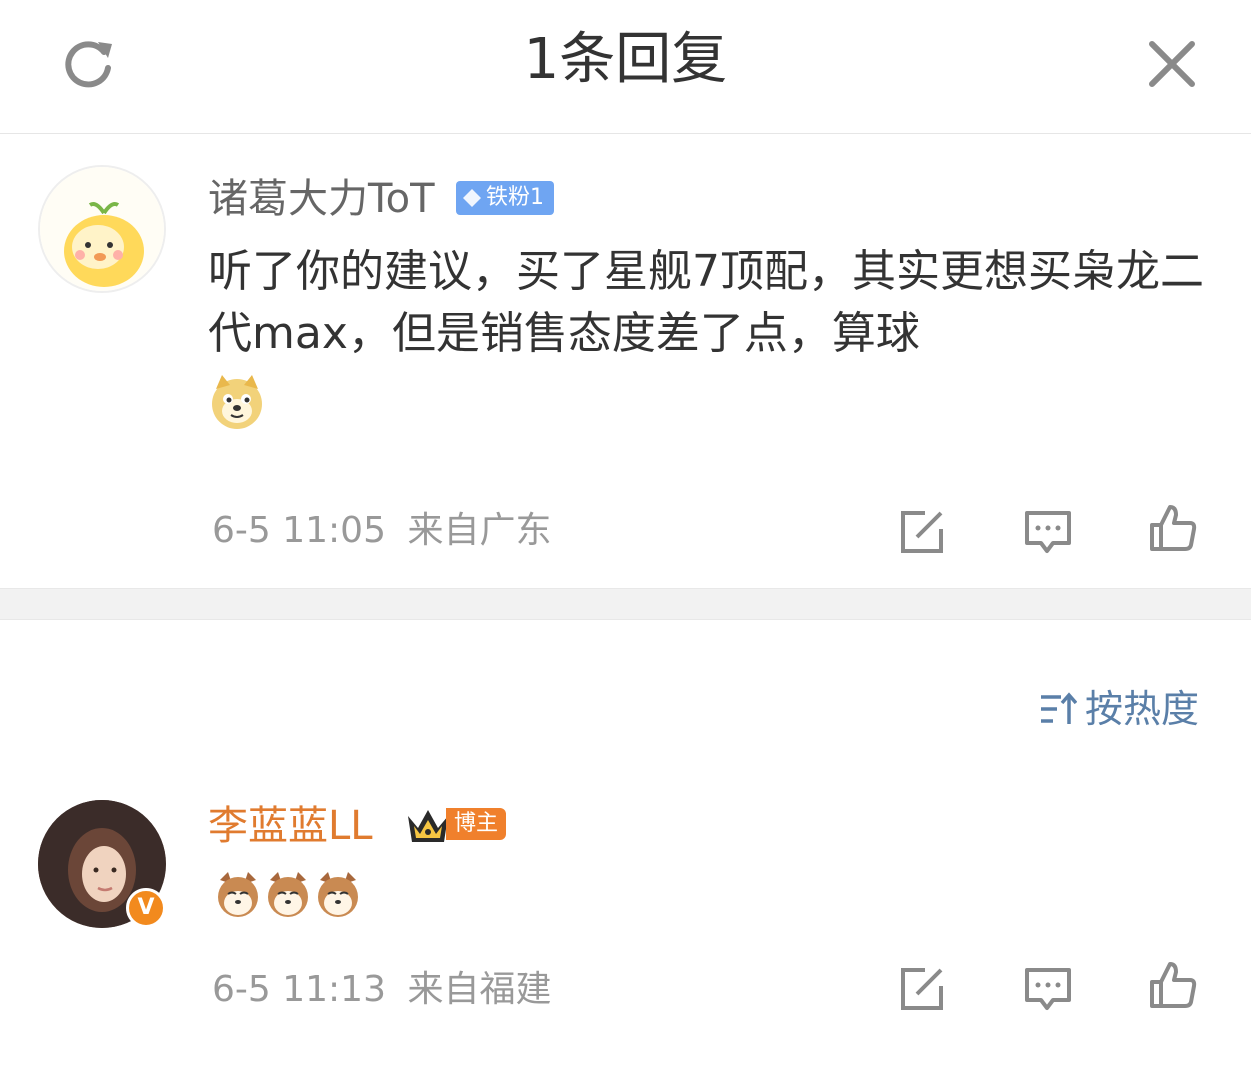  Describe the element at coordinates (321, 199) in the screenshot. I see `username: 诸葛大力ToT` at that location.